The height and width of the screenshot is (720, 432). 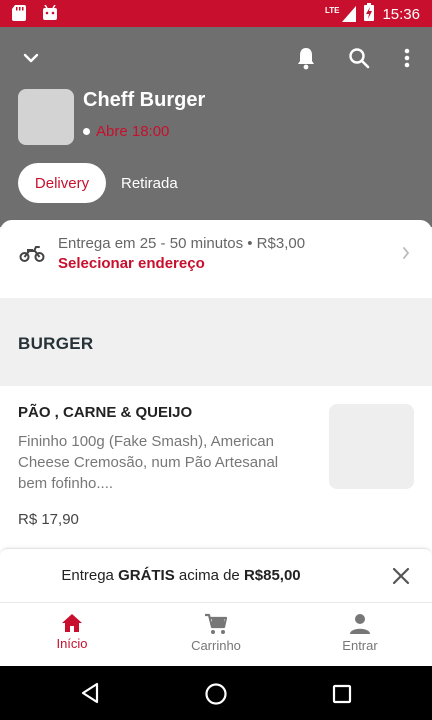 I want to click on nav-login-label: Entrar, so click(x=360, y=645).